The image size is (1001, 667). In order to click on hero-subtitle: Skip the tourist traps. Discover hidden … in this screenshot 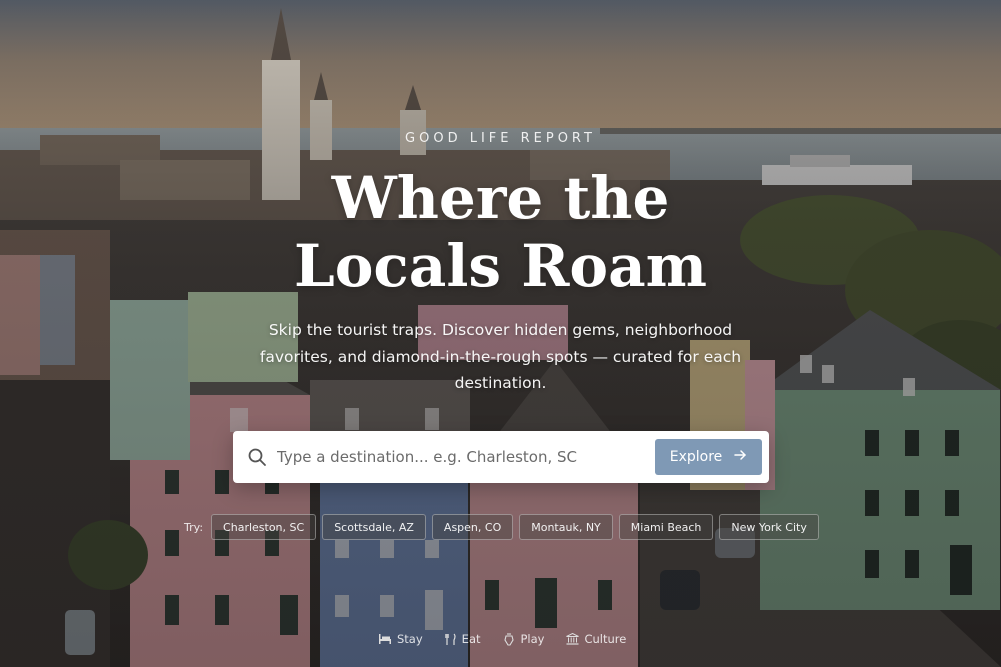, I will do `click(500, 356)`.